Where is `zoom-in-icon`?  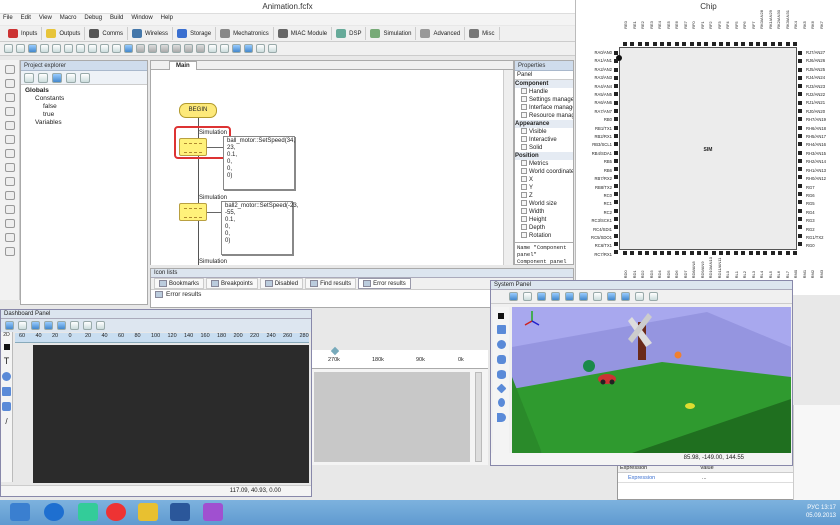 zoom-in-icon is located at coordinates (212, 48).